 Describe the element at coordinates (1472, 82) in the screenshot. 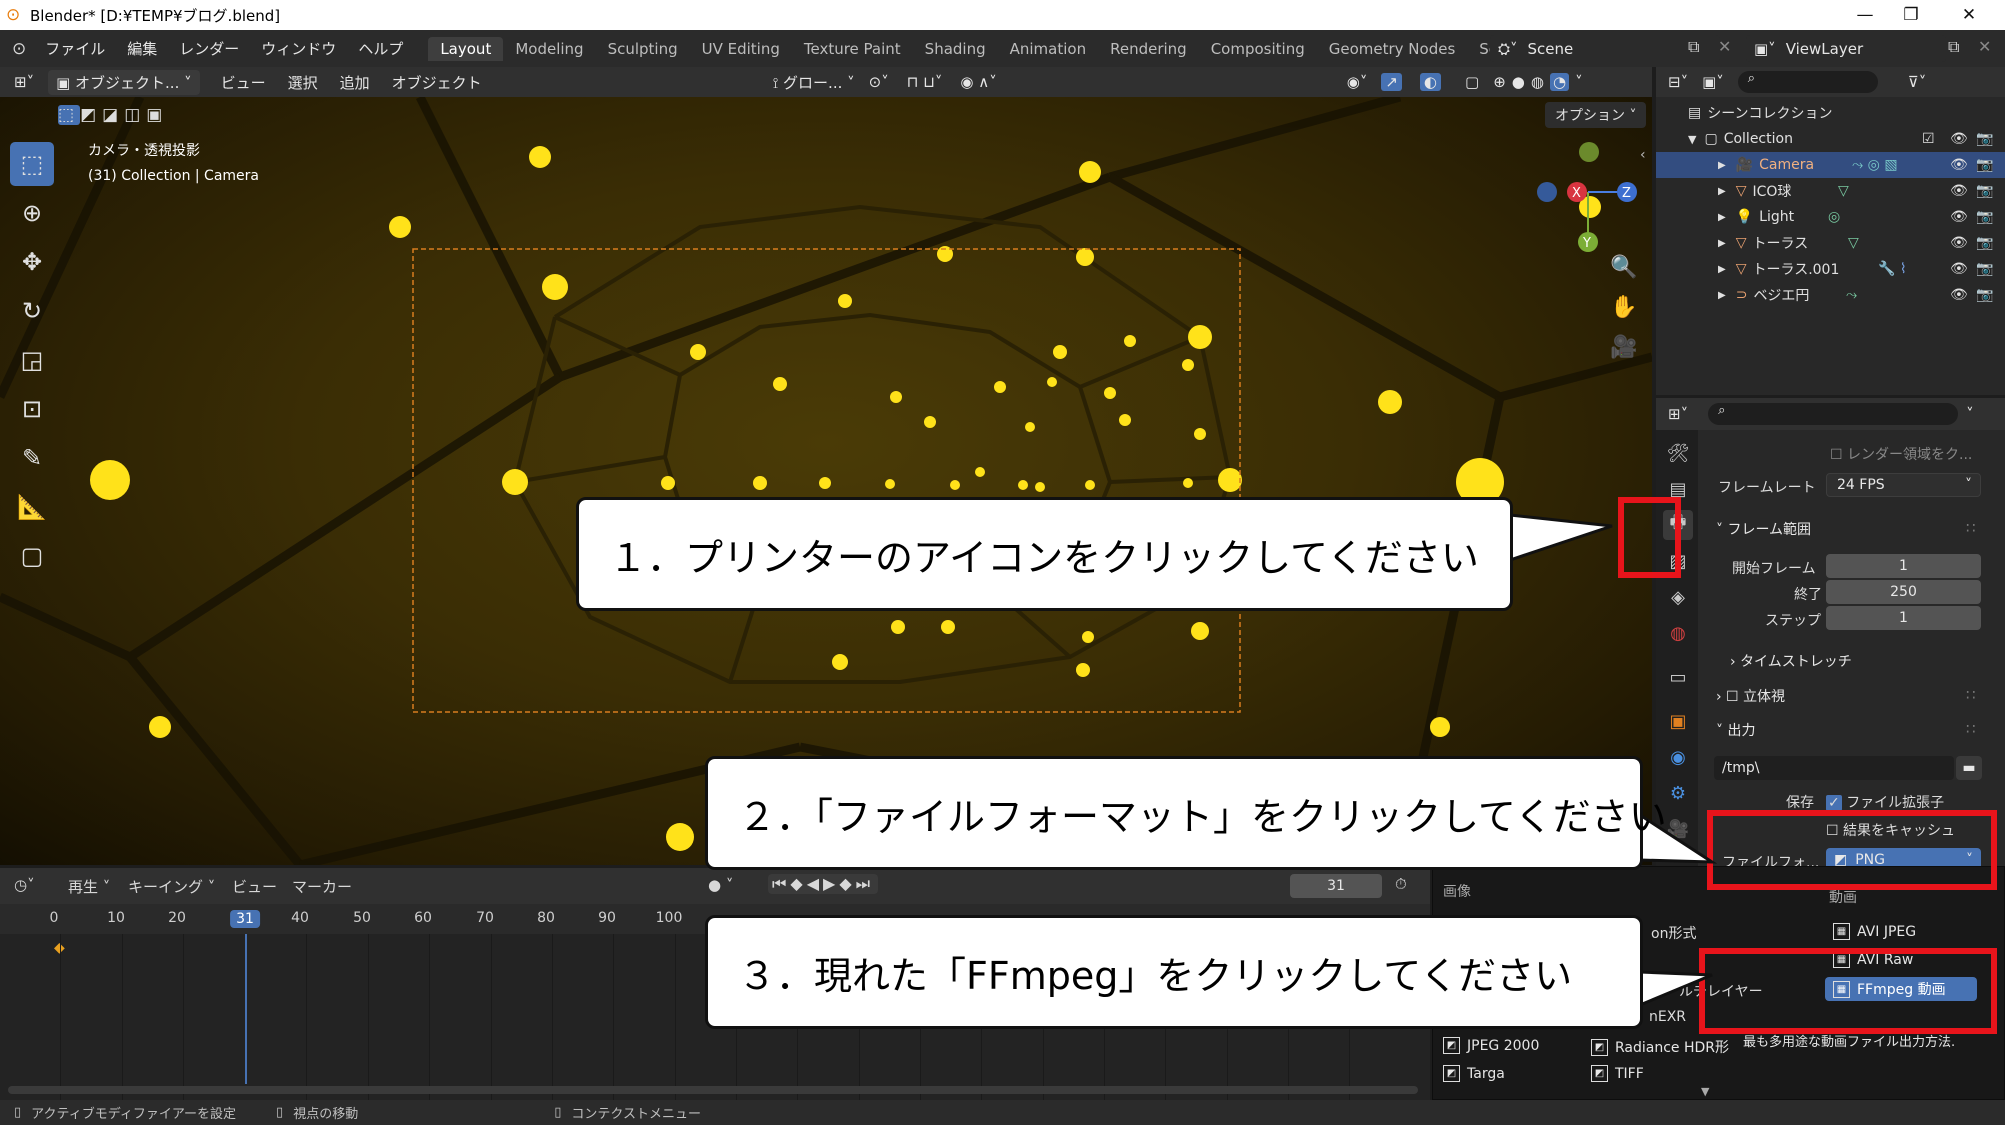

I see `xray-icon: ▢` at that location.